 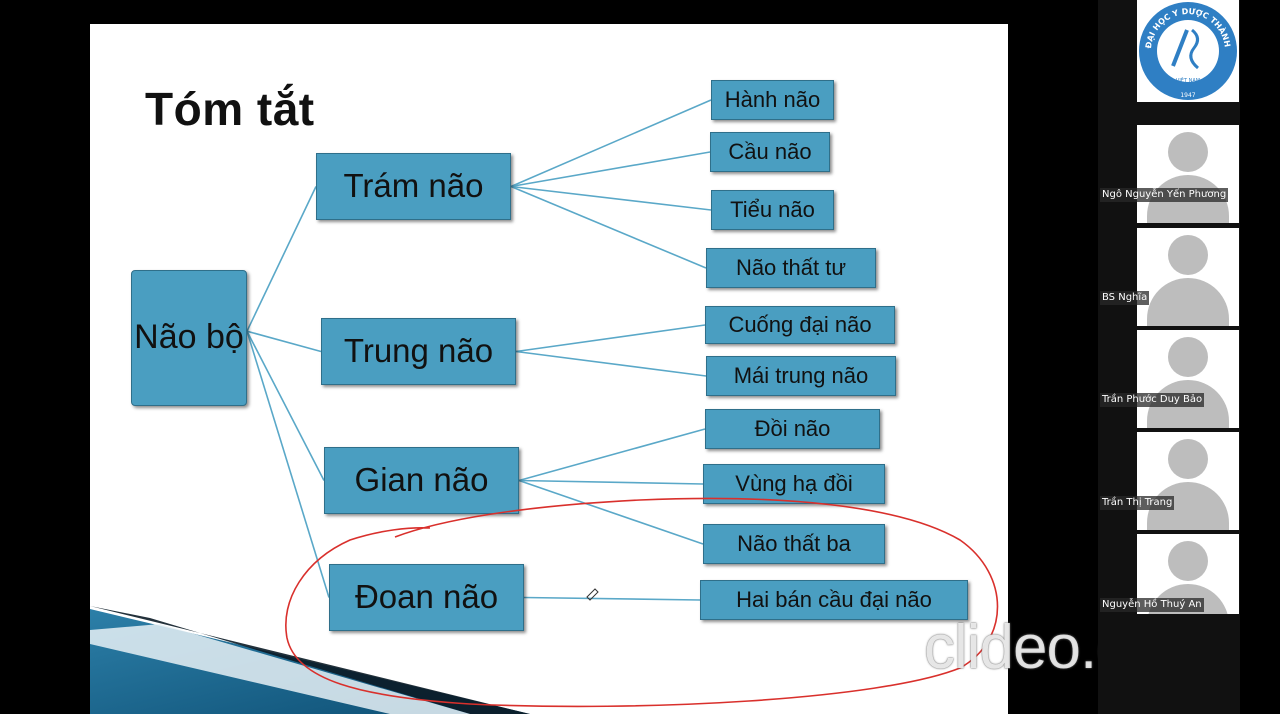 I want to click on leaf-node: Cầu não, so click(x=770, y=152).